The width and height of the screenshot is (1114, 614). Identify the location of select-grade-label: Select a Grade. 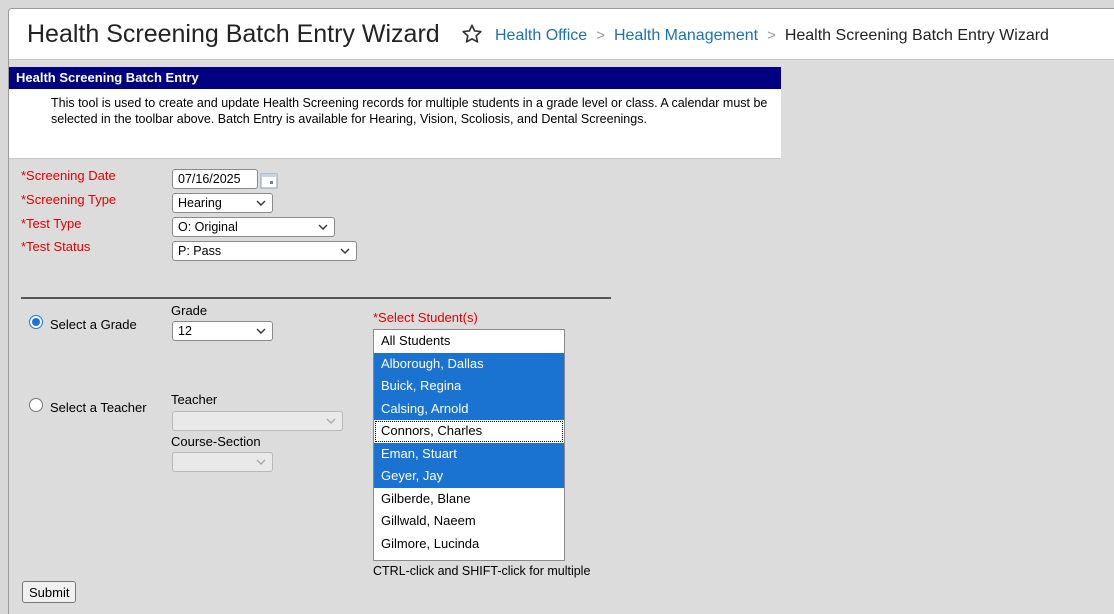
(93, 324).